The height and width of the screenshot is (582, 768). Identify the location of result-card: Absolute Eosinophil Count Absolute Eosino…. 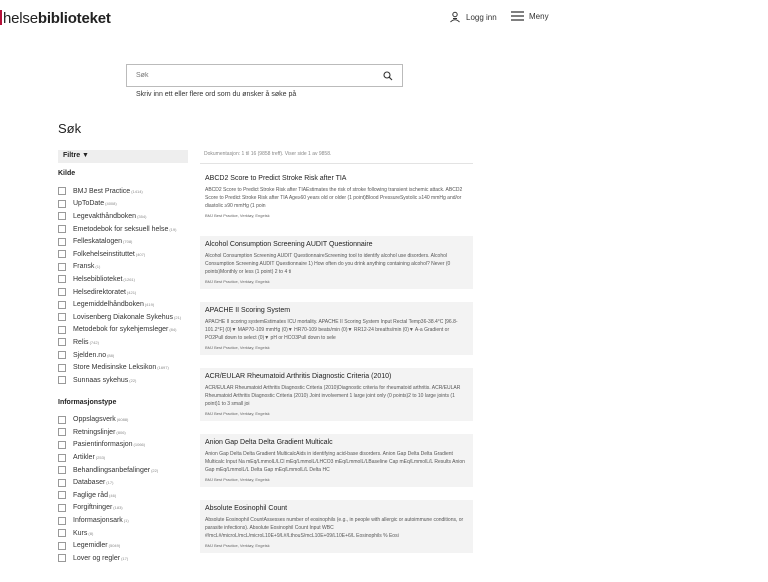
(336, 526).